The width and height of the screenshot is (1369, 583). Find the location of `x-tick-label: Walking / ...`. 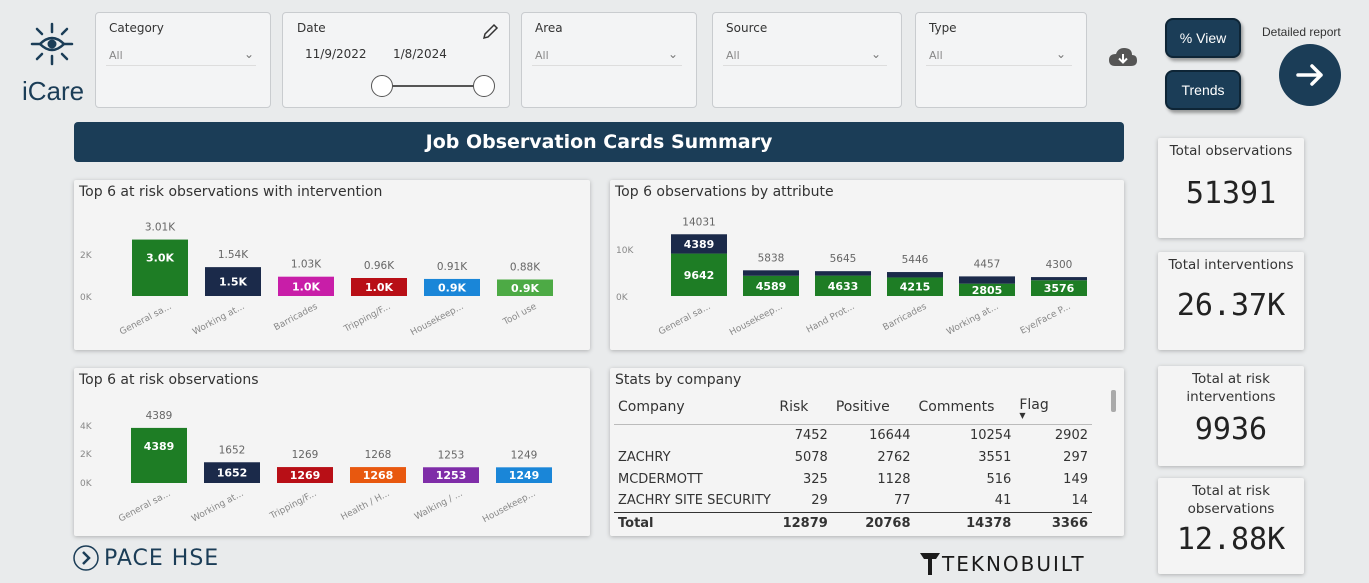

x-tick-label: Walking / ... is located at coordinates (438, 506).